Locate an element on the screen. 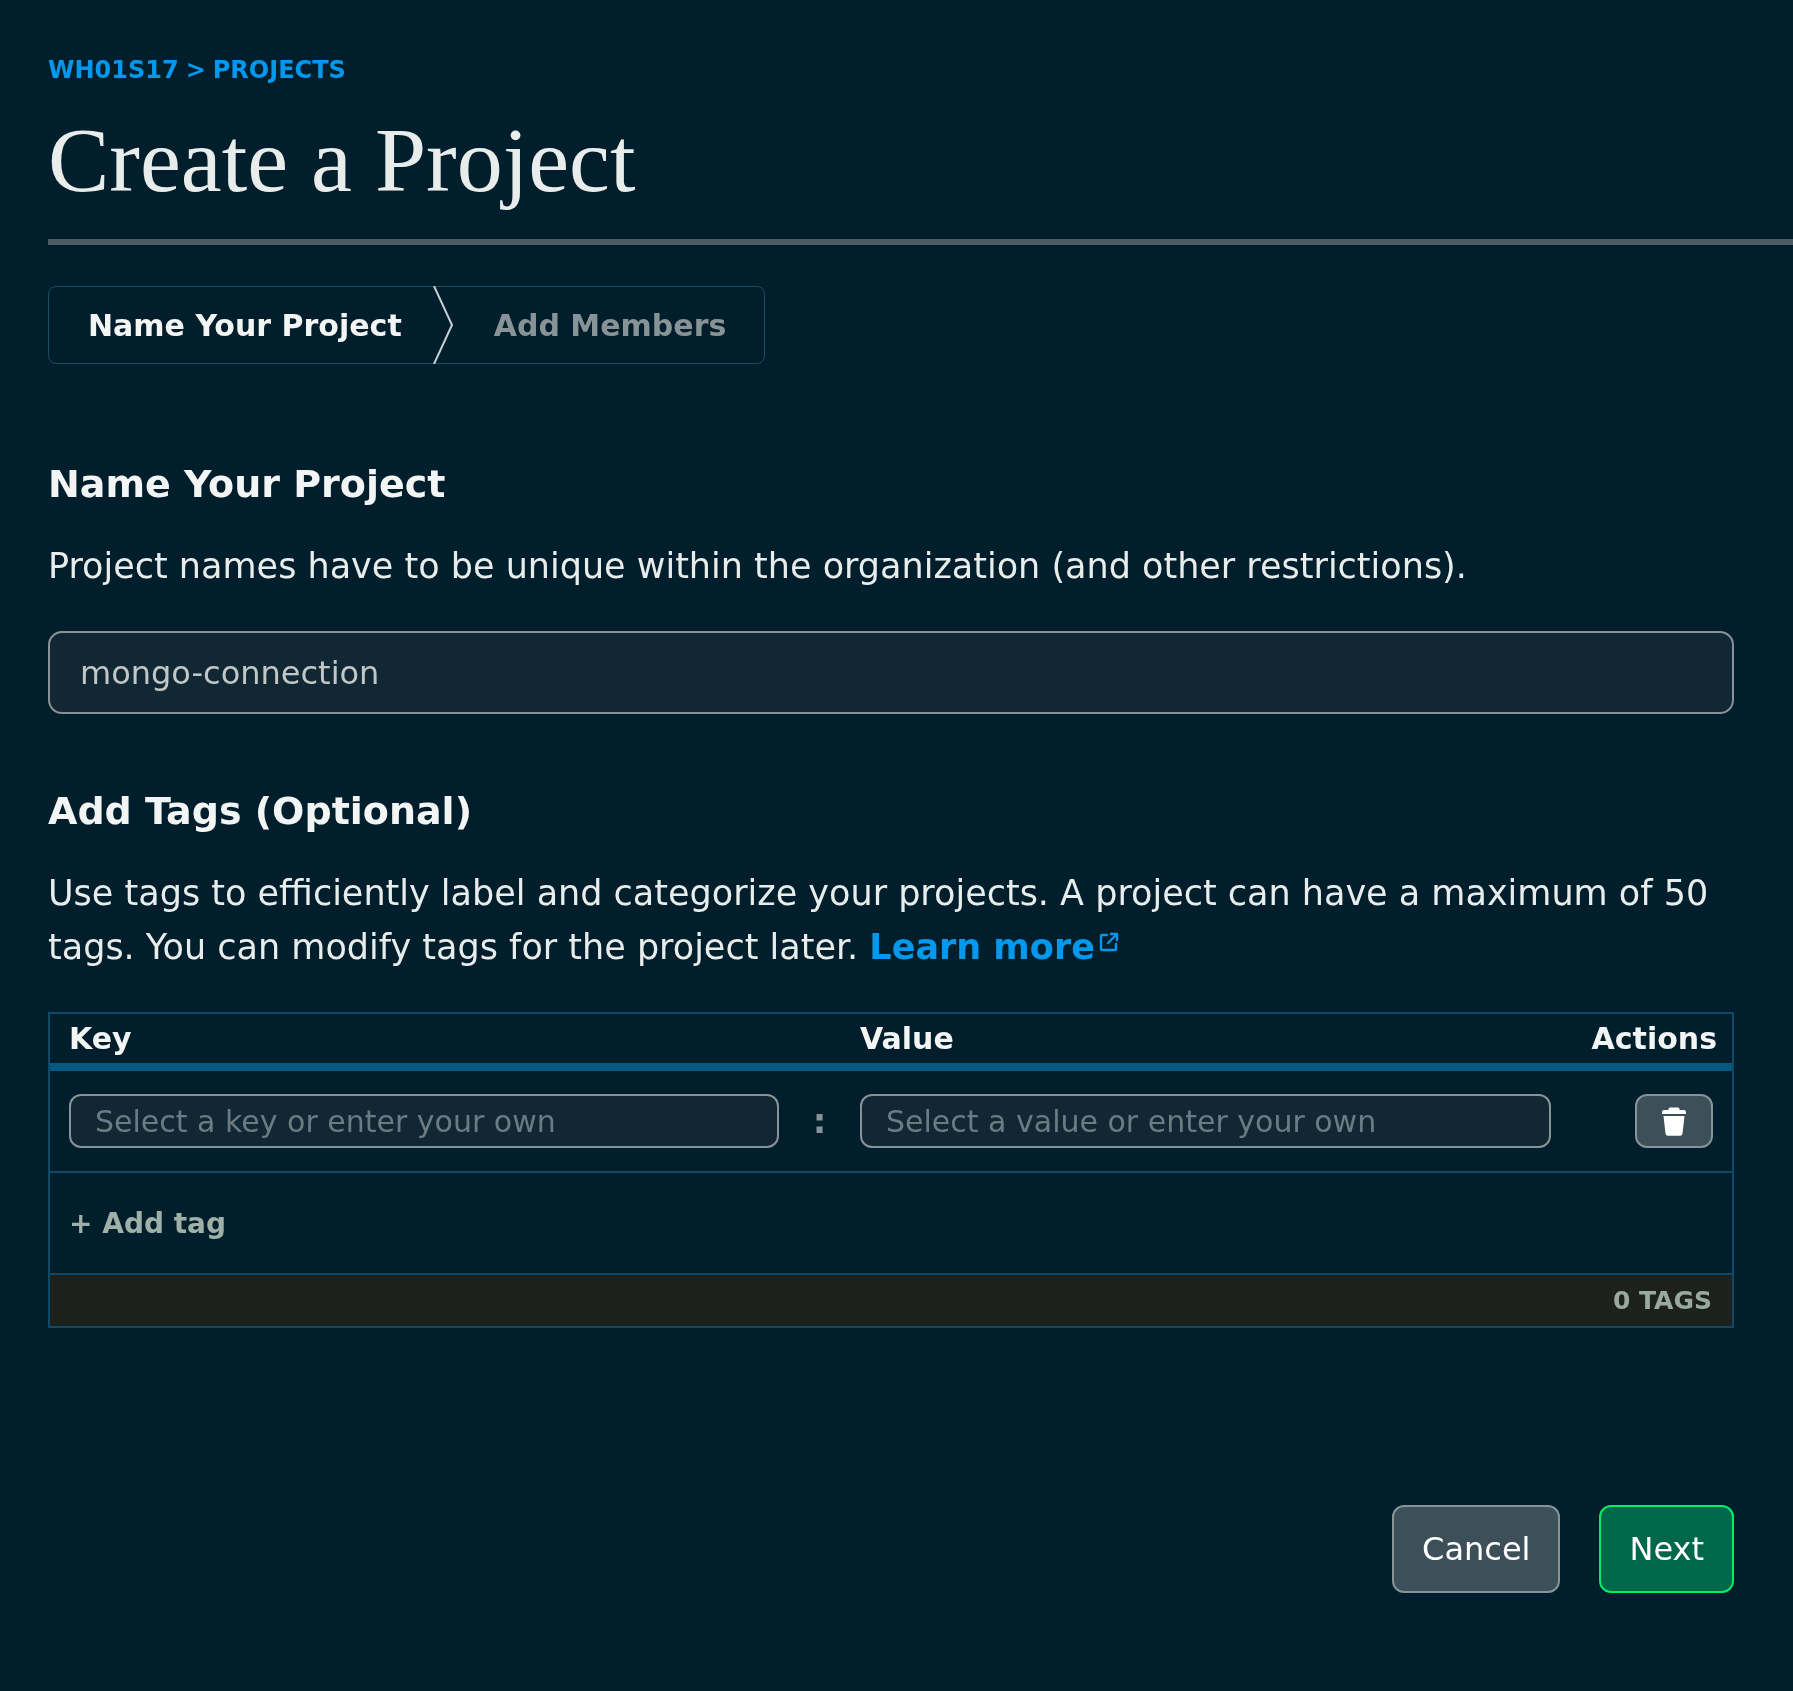 The image size is (1793, 1691). section-description: Project names have to be unique within the organization (and other restrictions). is located at coordinates (758, 566).